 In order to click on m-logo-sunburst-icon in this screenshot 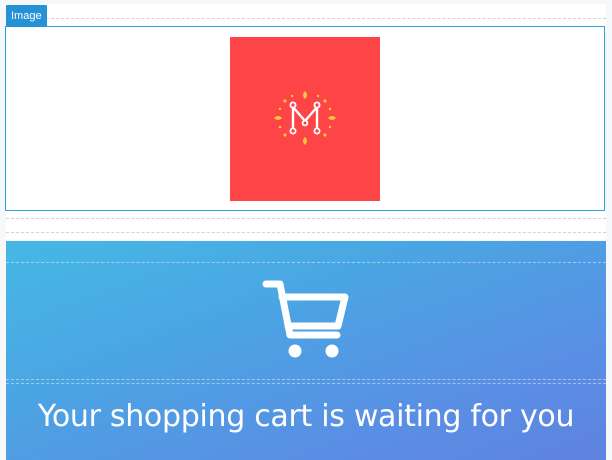, I will do `click(305, 119)`.